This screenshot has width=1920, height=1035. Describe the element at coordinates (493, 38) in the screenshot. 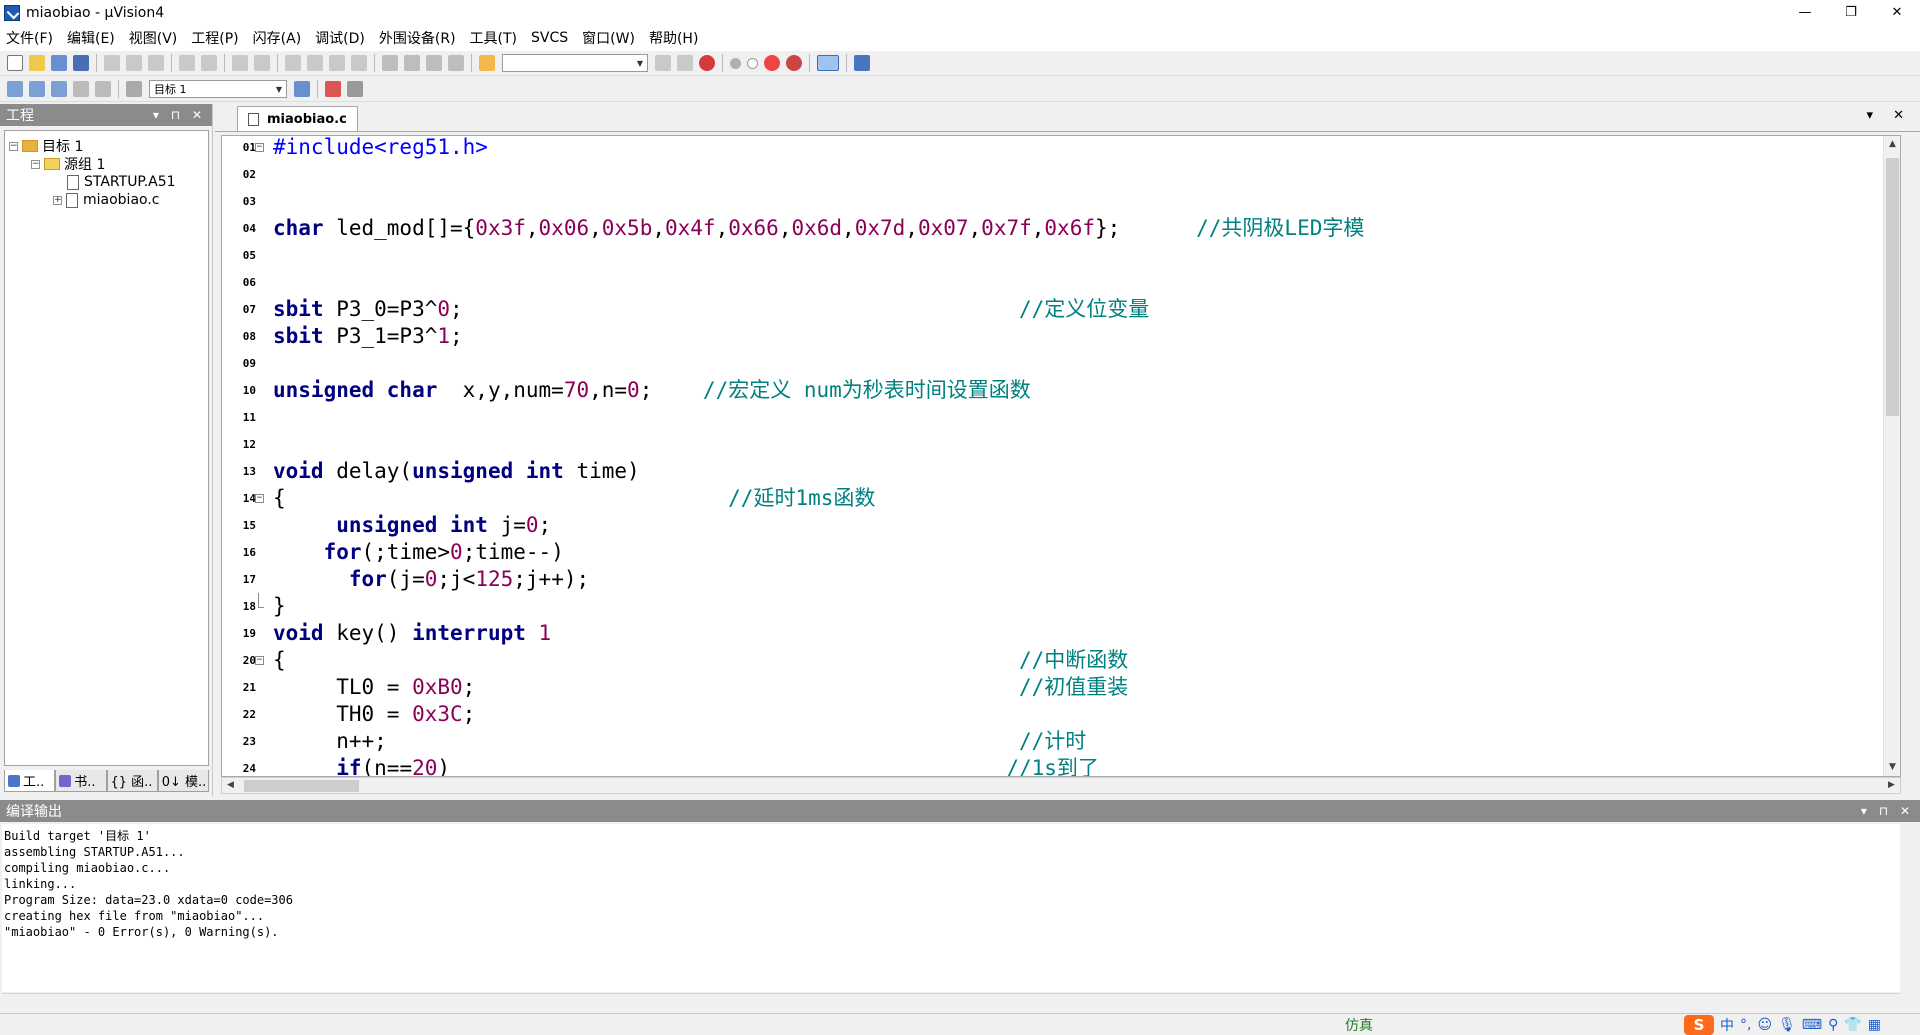

I see `menu-tools: 工具(T)` at that location.